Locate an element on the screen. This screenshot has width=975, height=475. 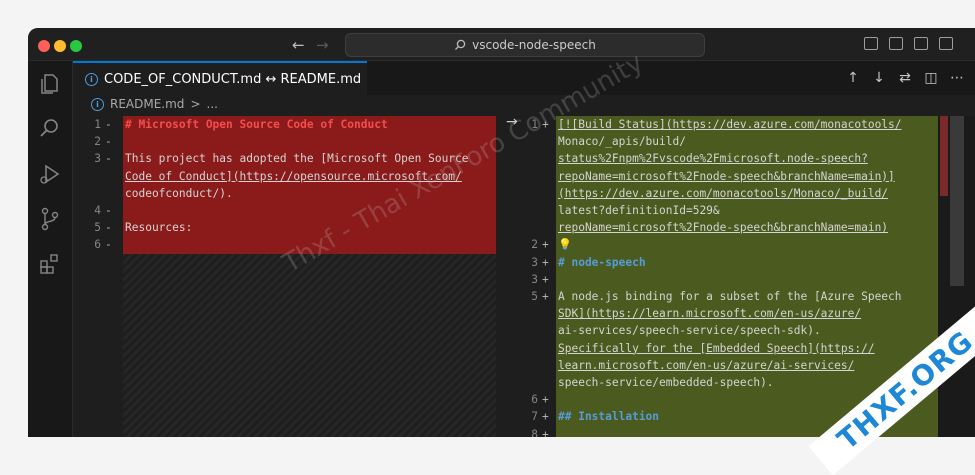
swap-sides-icon: ⇄ is located at coordinates (905, 78).